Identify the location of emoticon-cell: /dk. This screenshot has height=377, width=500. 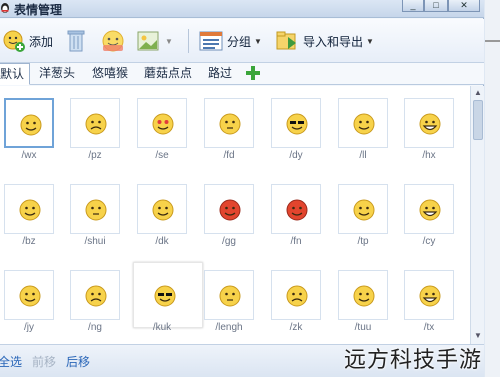
(162, 217).